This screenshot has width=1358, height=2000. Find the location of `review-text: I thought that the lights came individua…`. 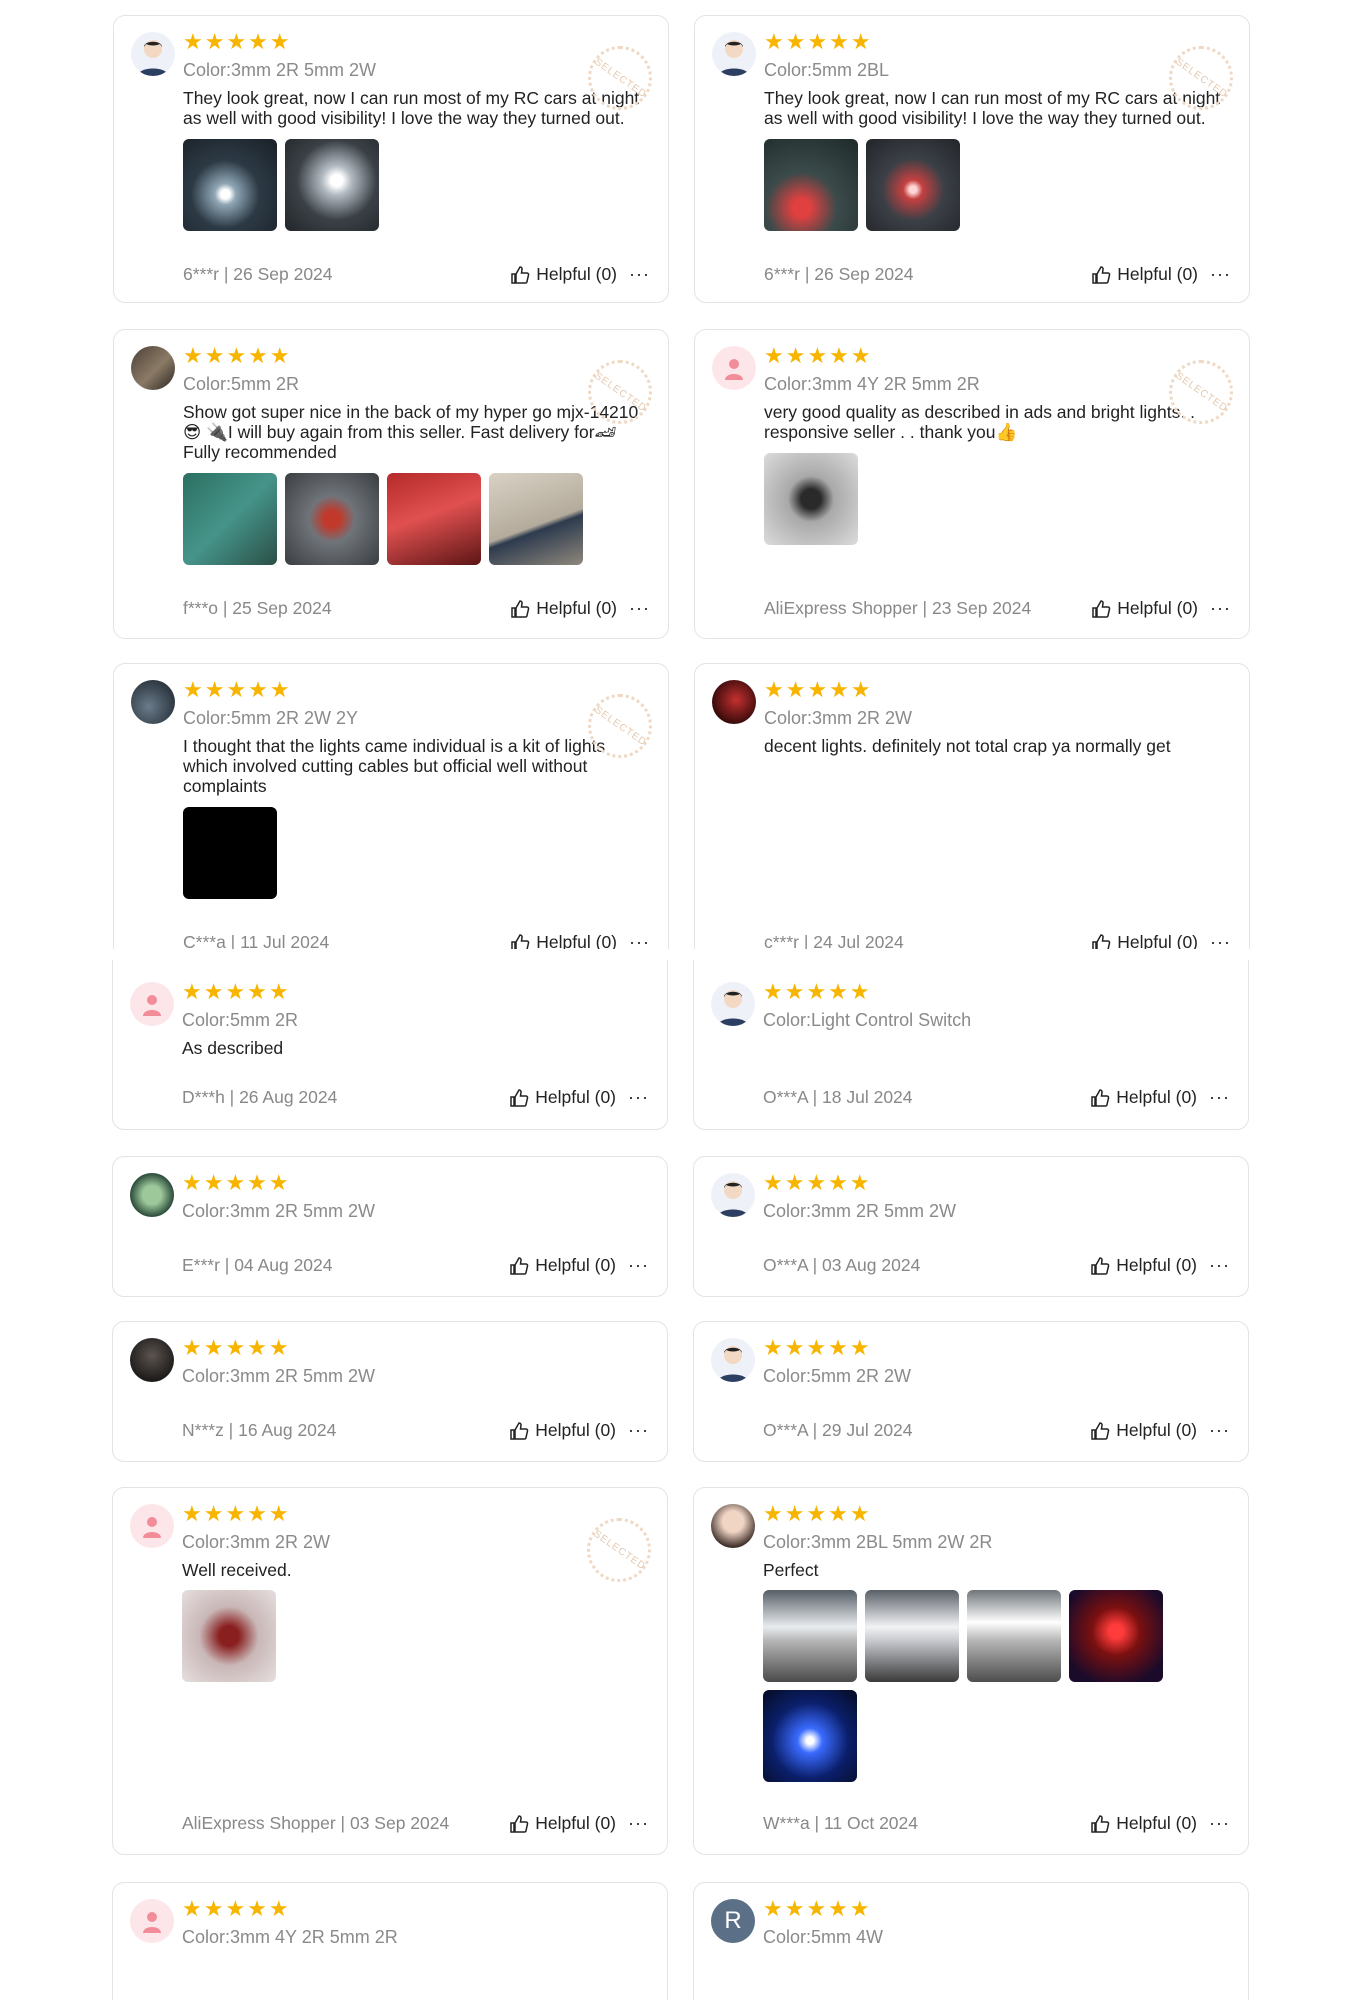

review-text: I thought that the lights came individua… is located at coordinates (394, 766).